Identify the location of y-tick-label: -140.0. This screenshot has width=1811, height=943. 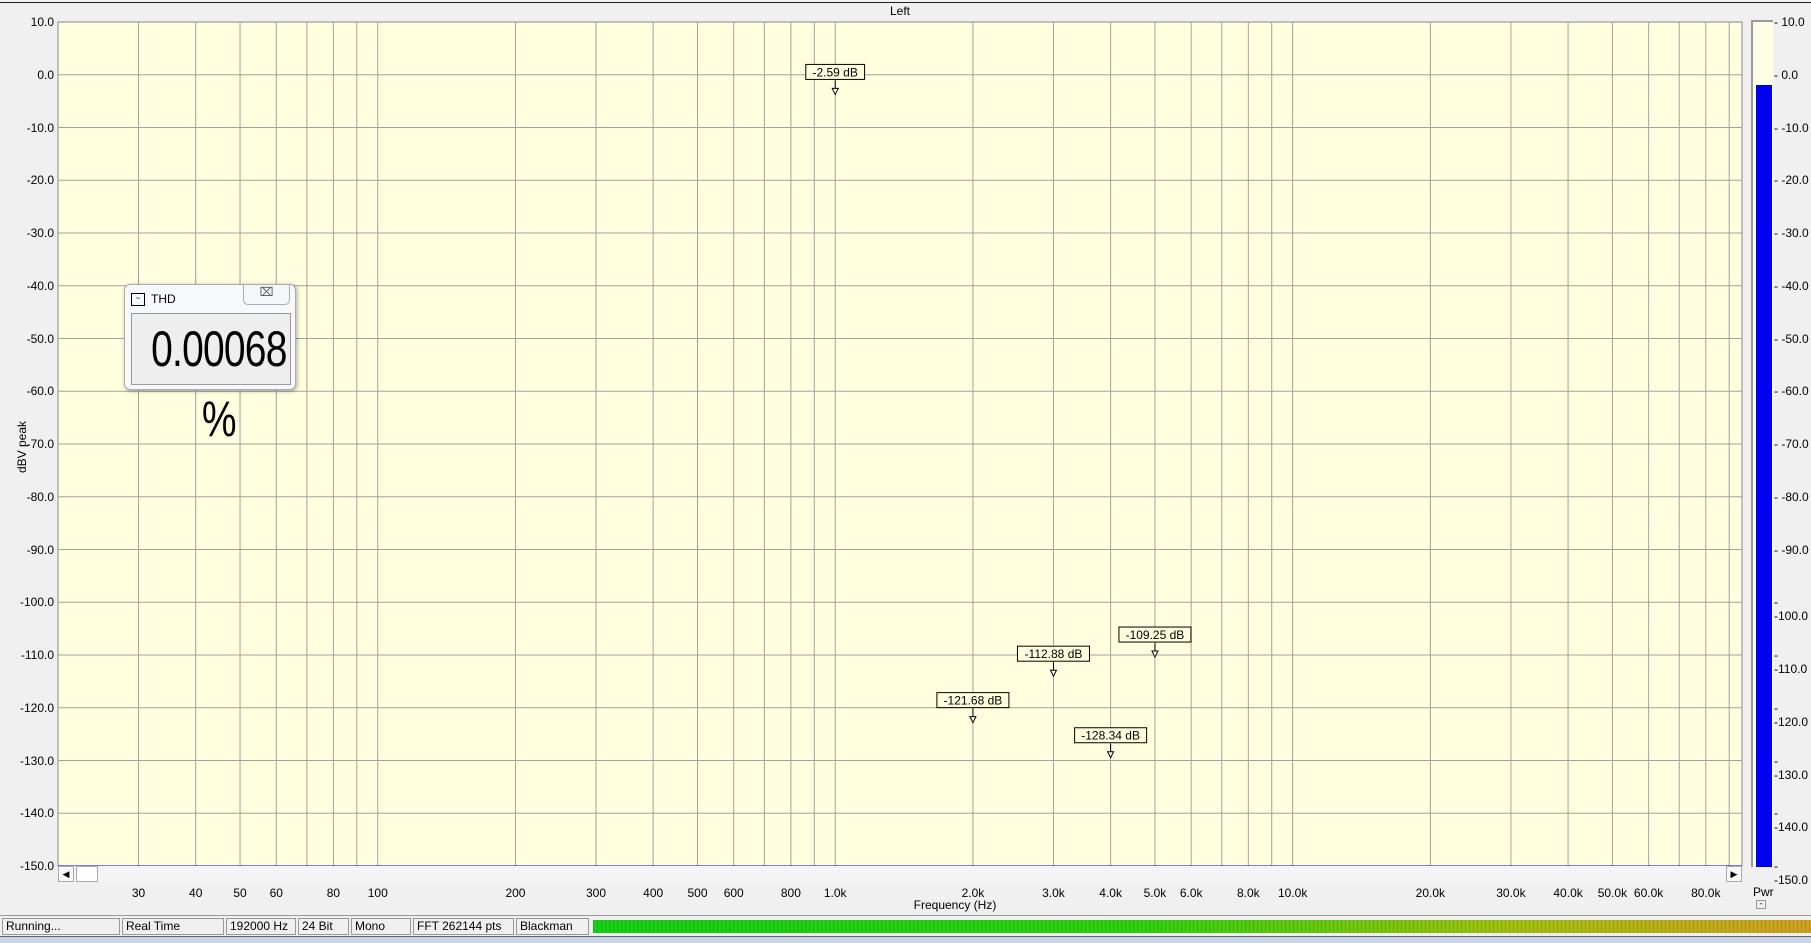
(36, 813).